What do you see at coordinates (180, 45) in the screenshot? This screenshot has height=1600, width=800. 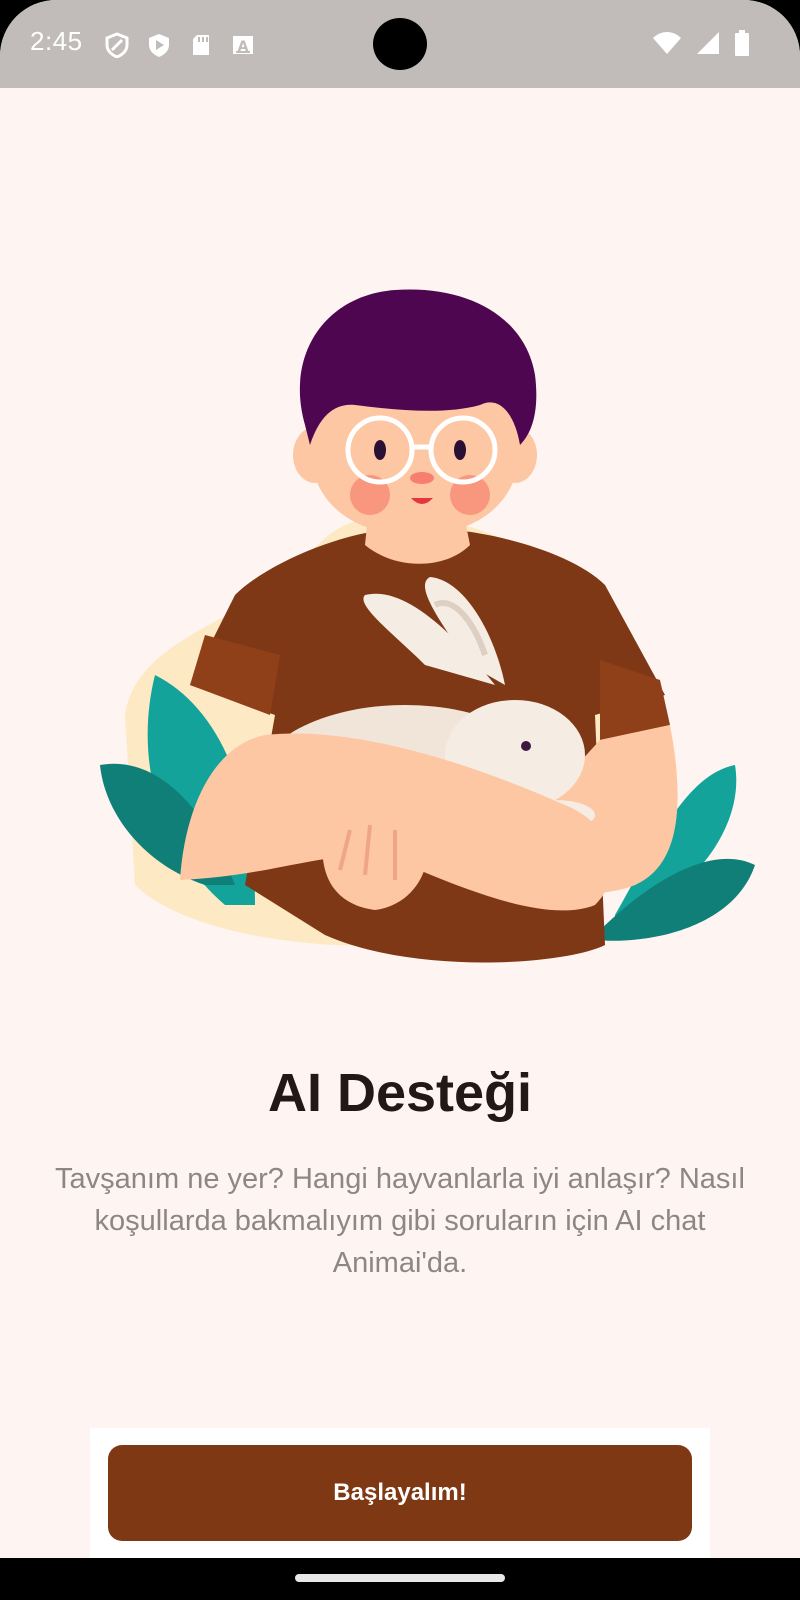 I see `notification-icons: A` at bounding box center [180, 45].